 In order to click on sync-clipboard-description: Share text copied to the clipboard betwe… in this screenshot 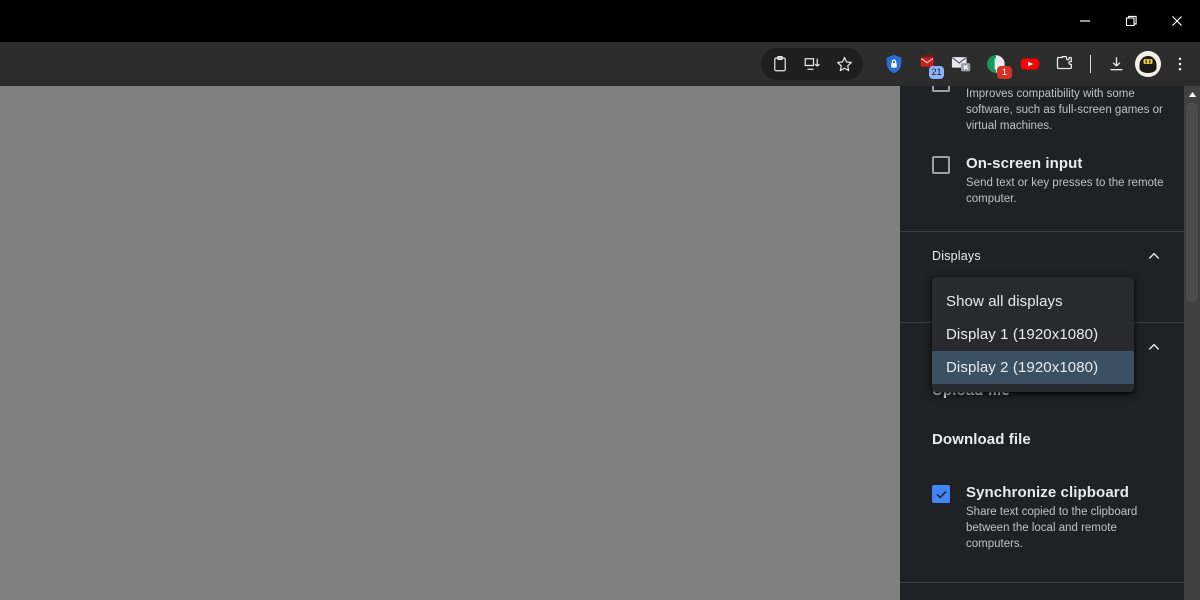, I will do `click(1052, 528)`.